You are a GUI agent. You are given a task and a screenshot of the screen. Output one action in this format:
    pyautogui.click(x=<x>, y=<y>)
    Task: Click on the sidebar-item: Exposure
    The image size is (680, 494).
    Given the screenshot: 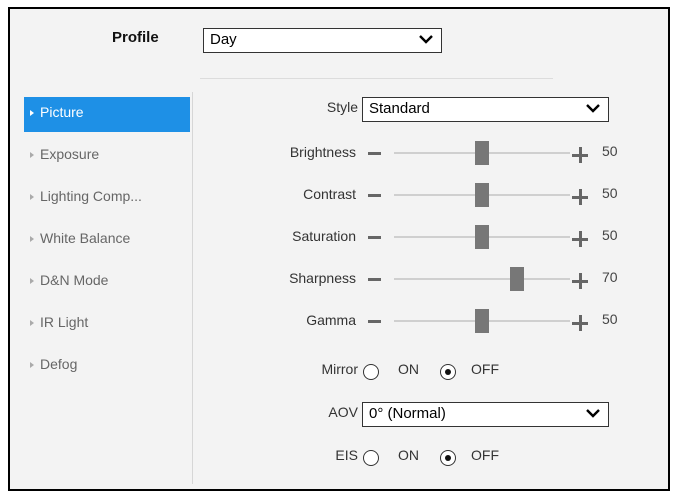 What is the action you would take?
    pyautogui.click(x=107, y=160)
    